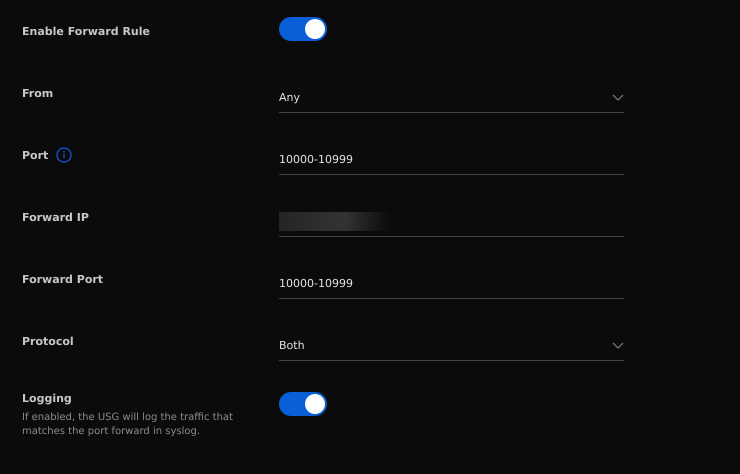 This screenshot has width=740, height=474. I want to click on field-label: Enable Forward Rule, so click(86, 31).